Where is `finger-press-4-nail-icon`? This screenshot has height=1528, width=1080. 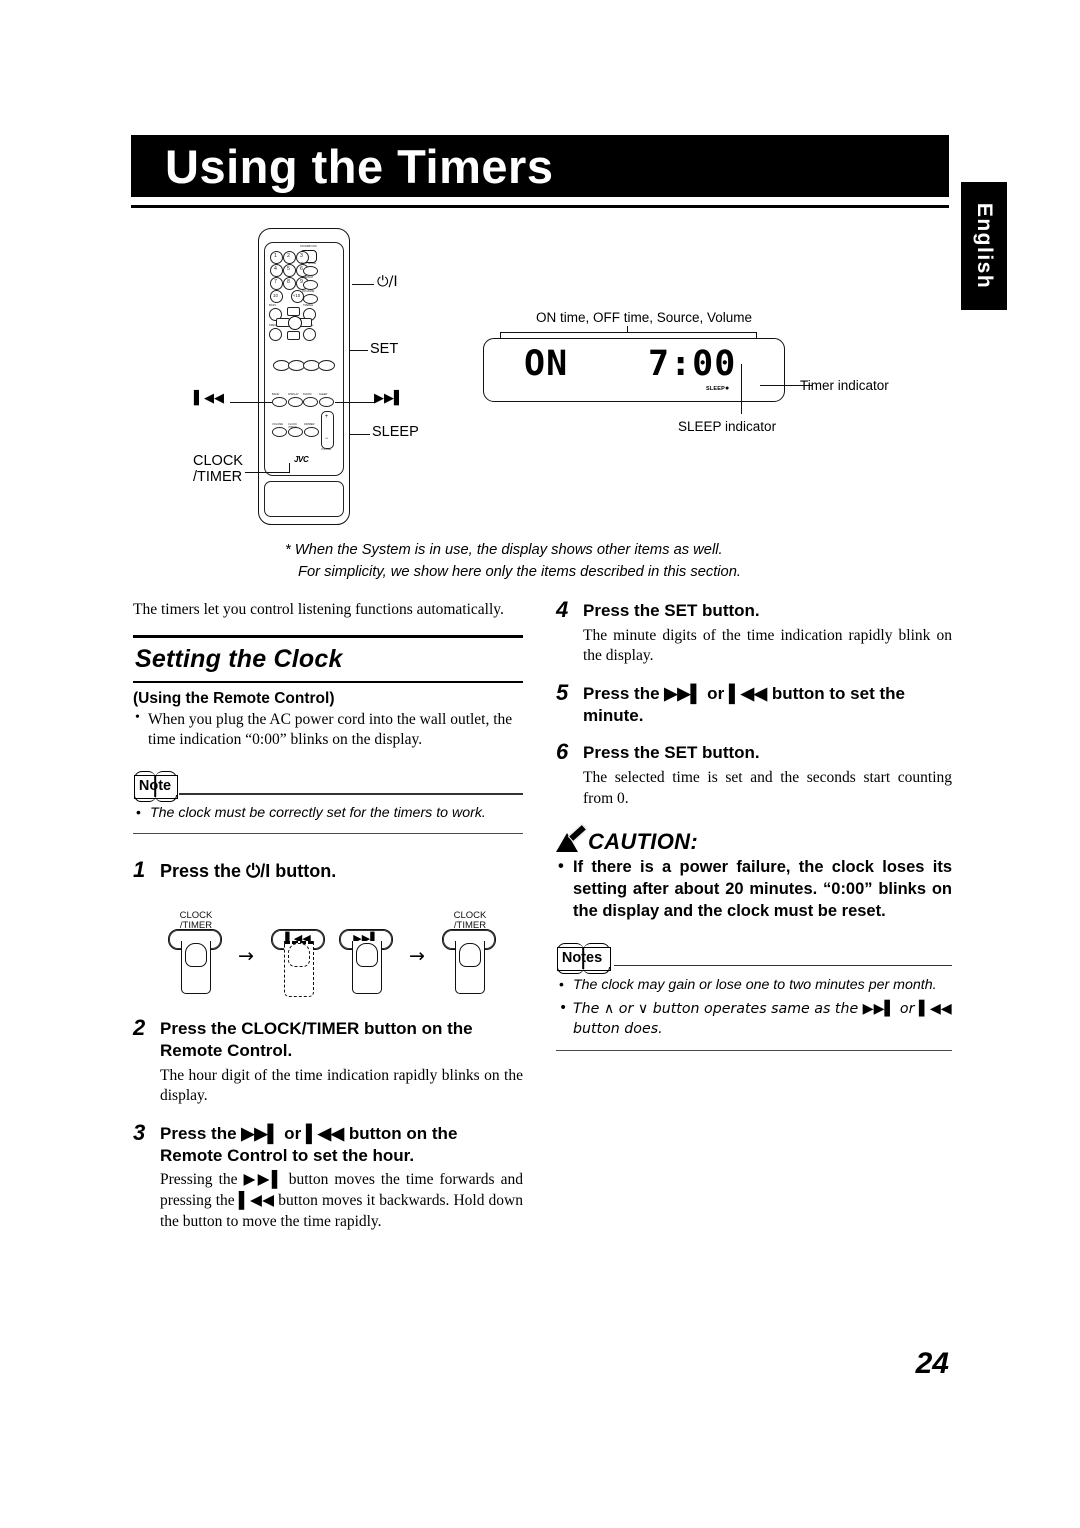 finger-press-4-nail-icon is located at coordinates (470, 955).